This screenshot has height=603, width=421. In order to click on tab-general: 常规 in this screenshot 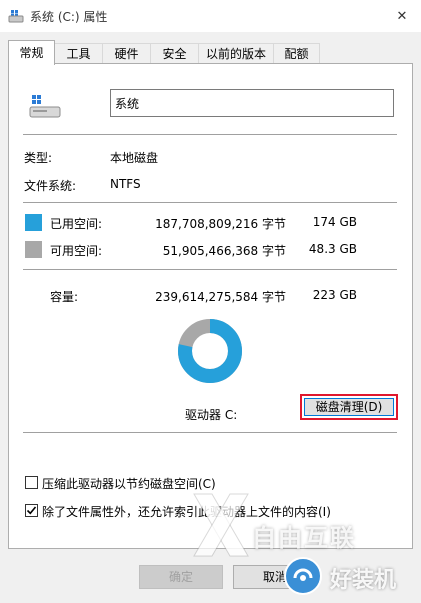, I will do `click(31, 52)`.